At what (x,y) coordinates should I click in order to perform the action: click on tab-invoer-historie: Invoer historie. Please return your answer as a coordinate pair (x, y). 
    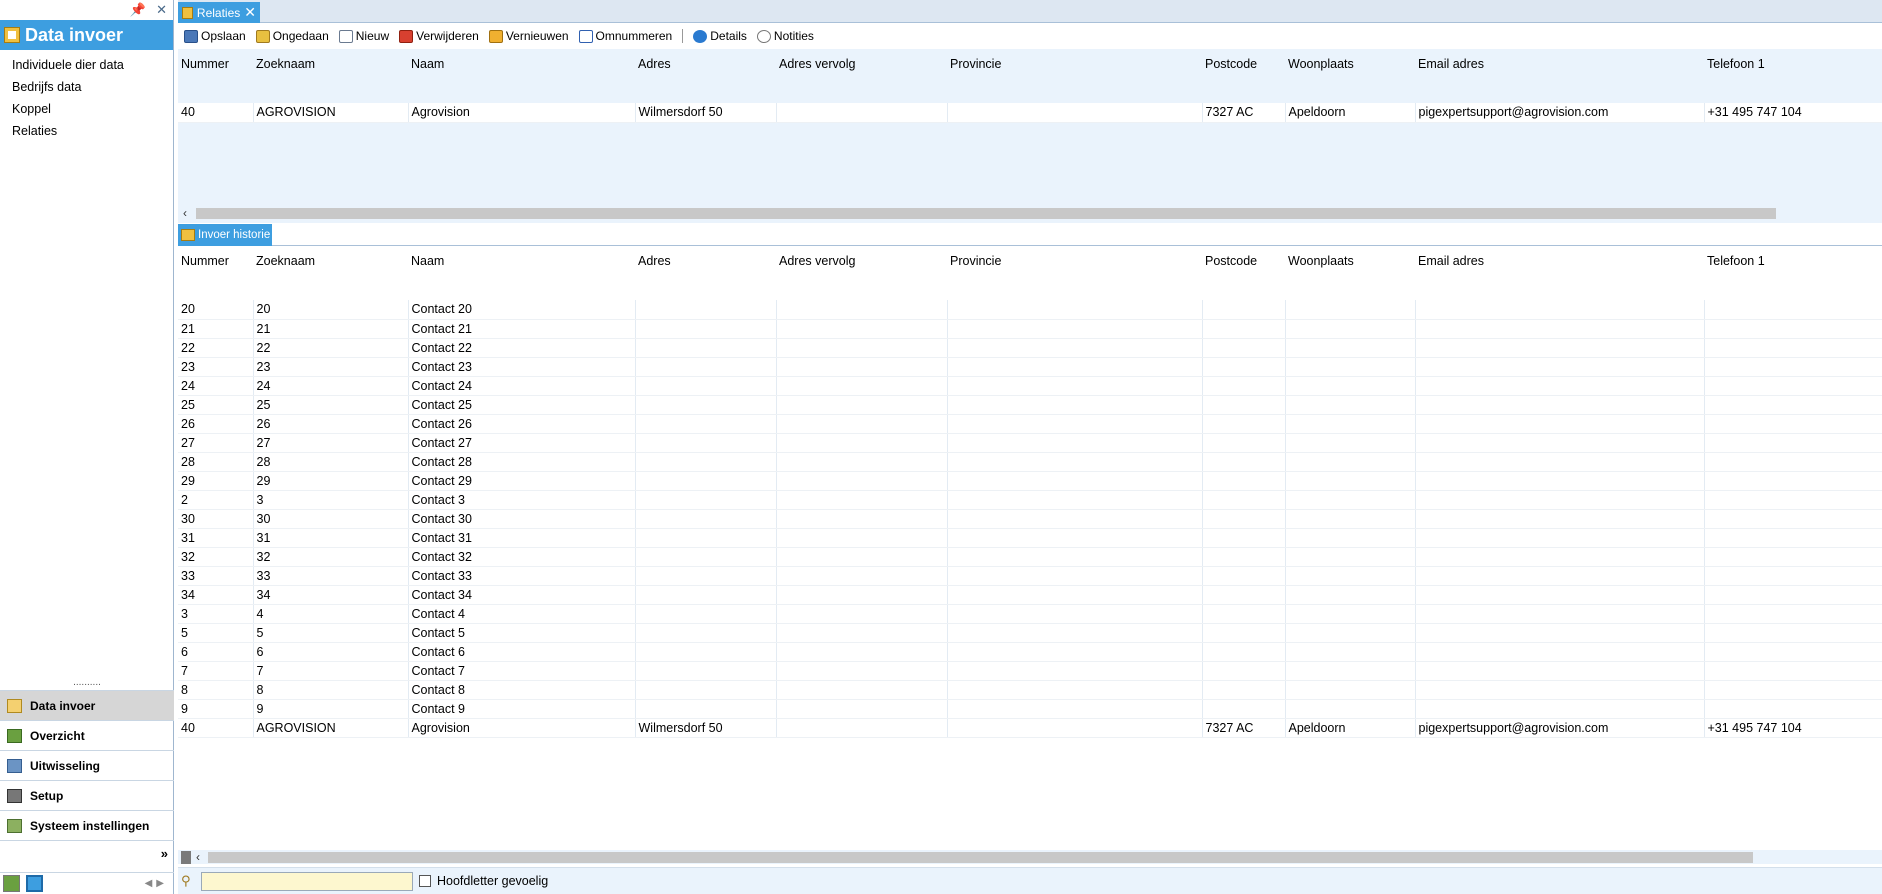
    Looking at the image, I should click on (225, 235).